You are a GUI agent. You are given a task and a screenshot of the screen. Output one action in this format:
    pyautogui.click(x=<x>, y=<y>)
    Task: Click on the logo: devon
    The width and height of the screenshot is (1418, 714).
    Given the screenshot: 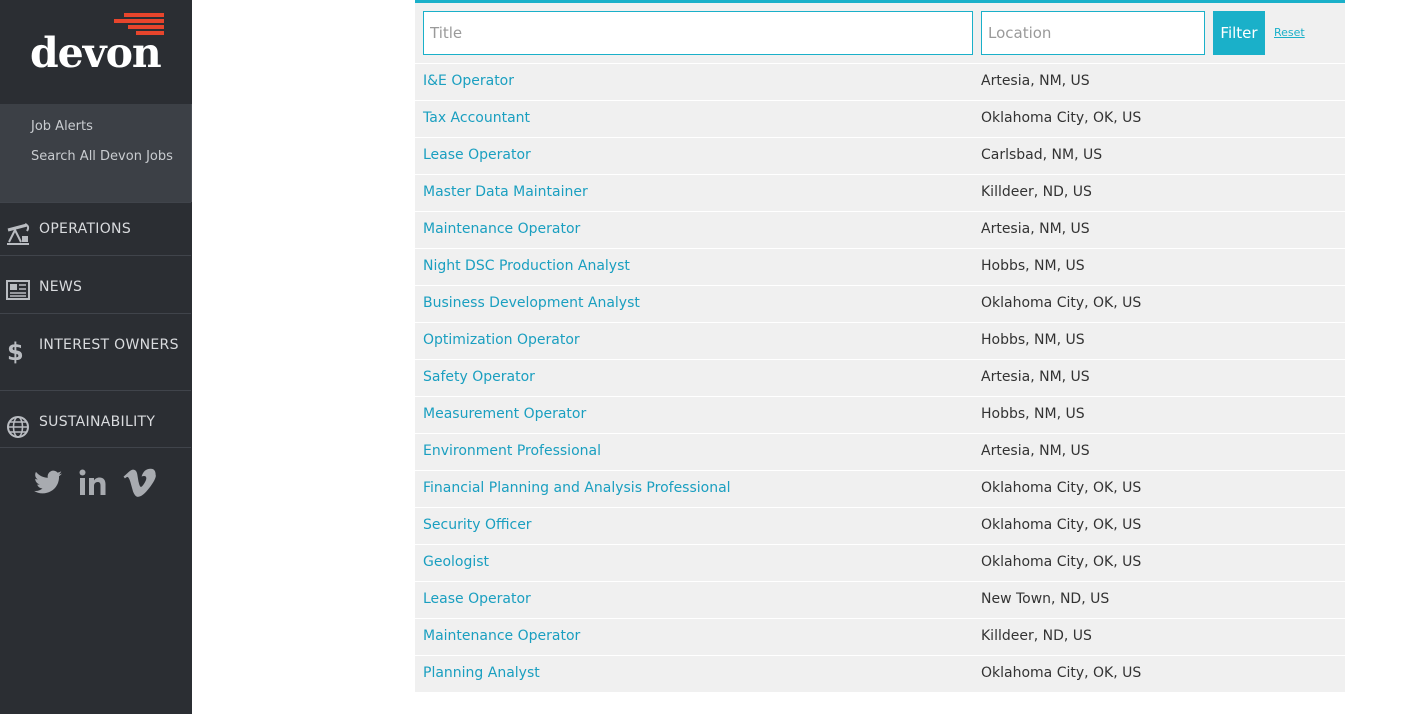 What is the action you would take?
    pyautogui.click(x=96, y=52)
    